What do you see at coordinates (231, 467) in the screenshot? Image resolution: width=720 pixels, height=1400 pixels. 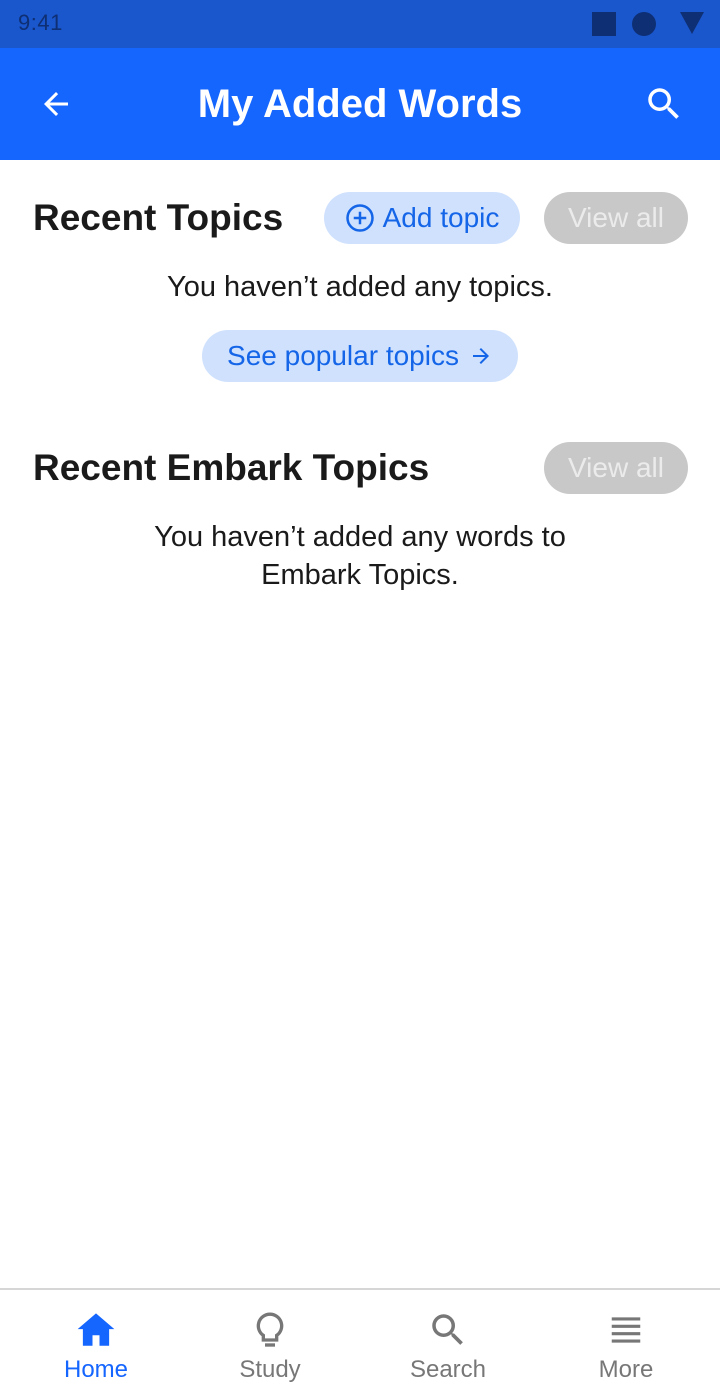 I see `recent-embark-topics-title: Recent Embark Topics` at bounding box center [231, 467].